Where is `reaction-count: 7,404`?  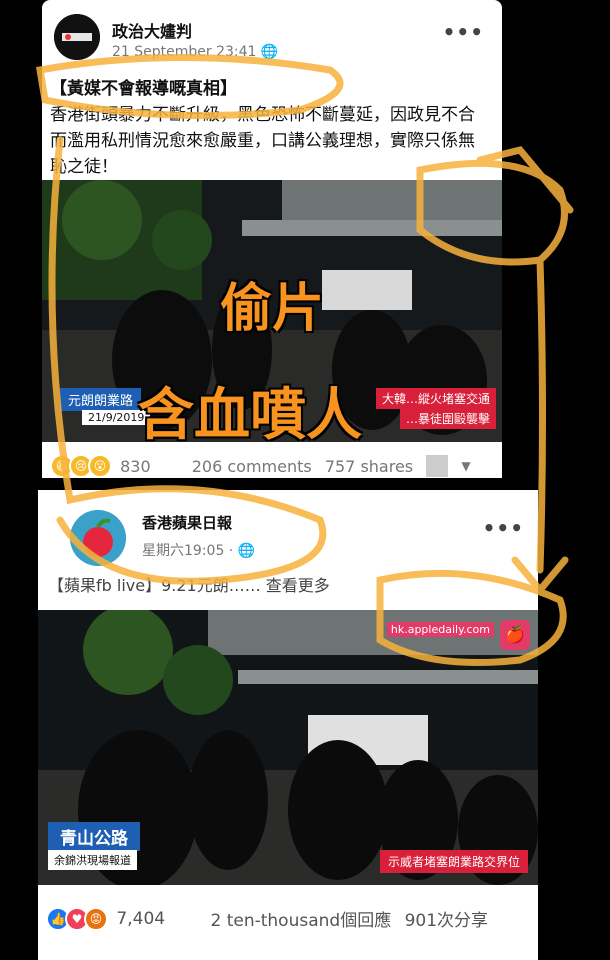 reaction-count: 7,404 is located at coordinates (140, 919).